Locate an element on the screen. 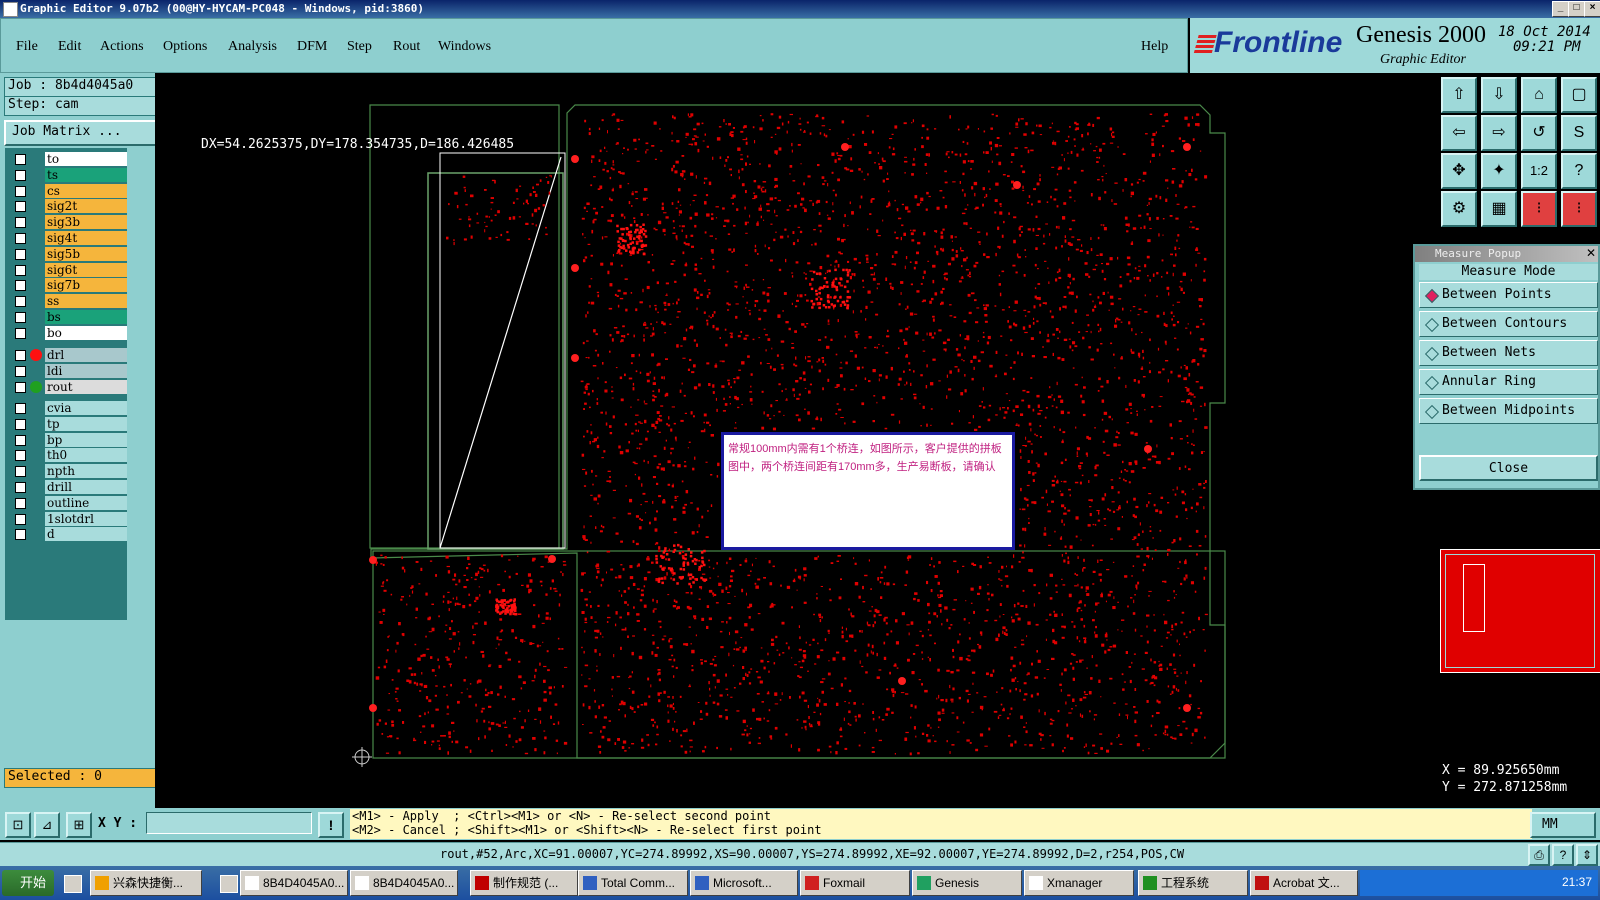 The width and height of the screenshot is (1600, 900). zoom-in-icon: ✦ is located at coordinates (1499, 171).